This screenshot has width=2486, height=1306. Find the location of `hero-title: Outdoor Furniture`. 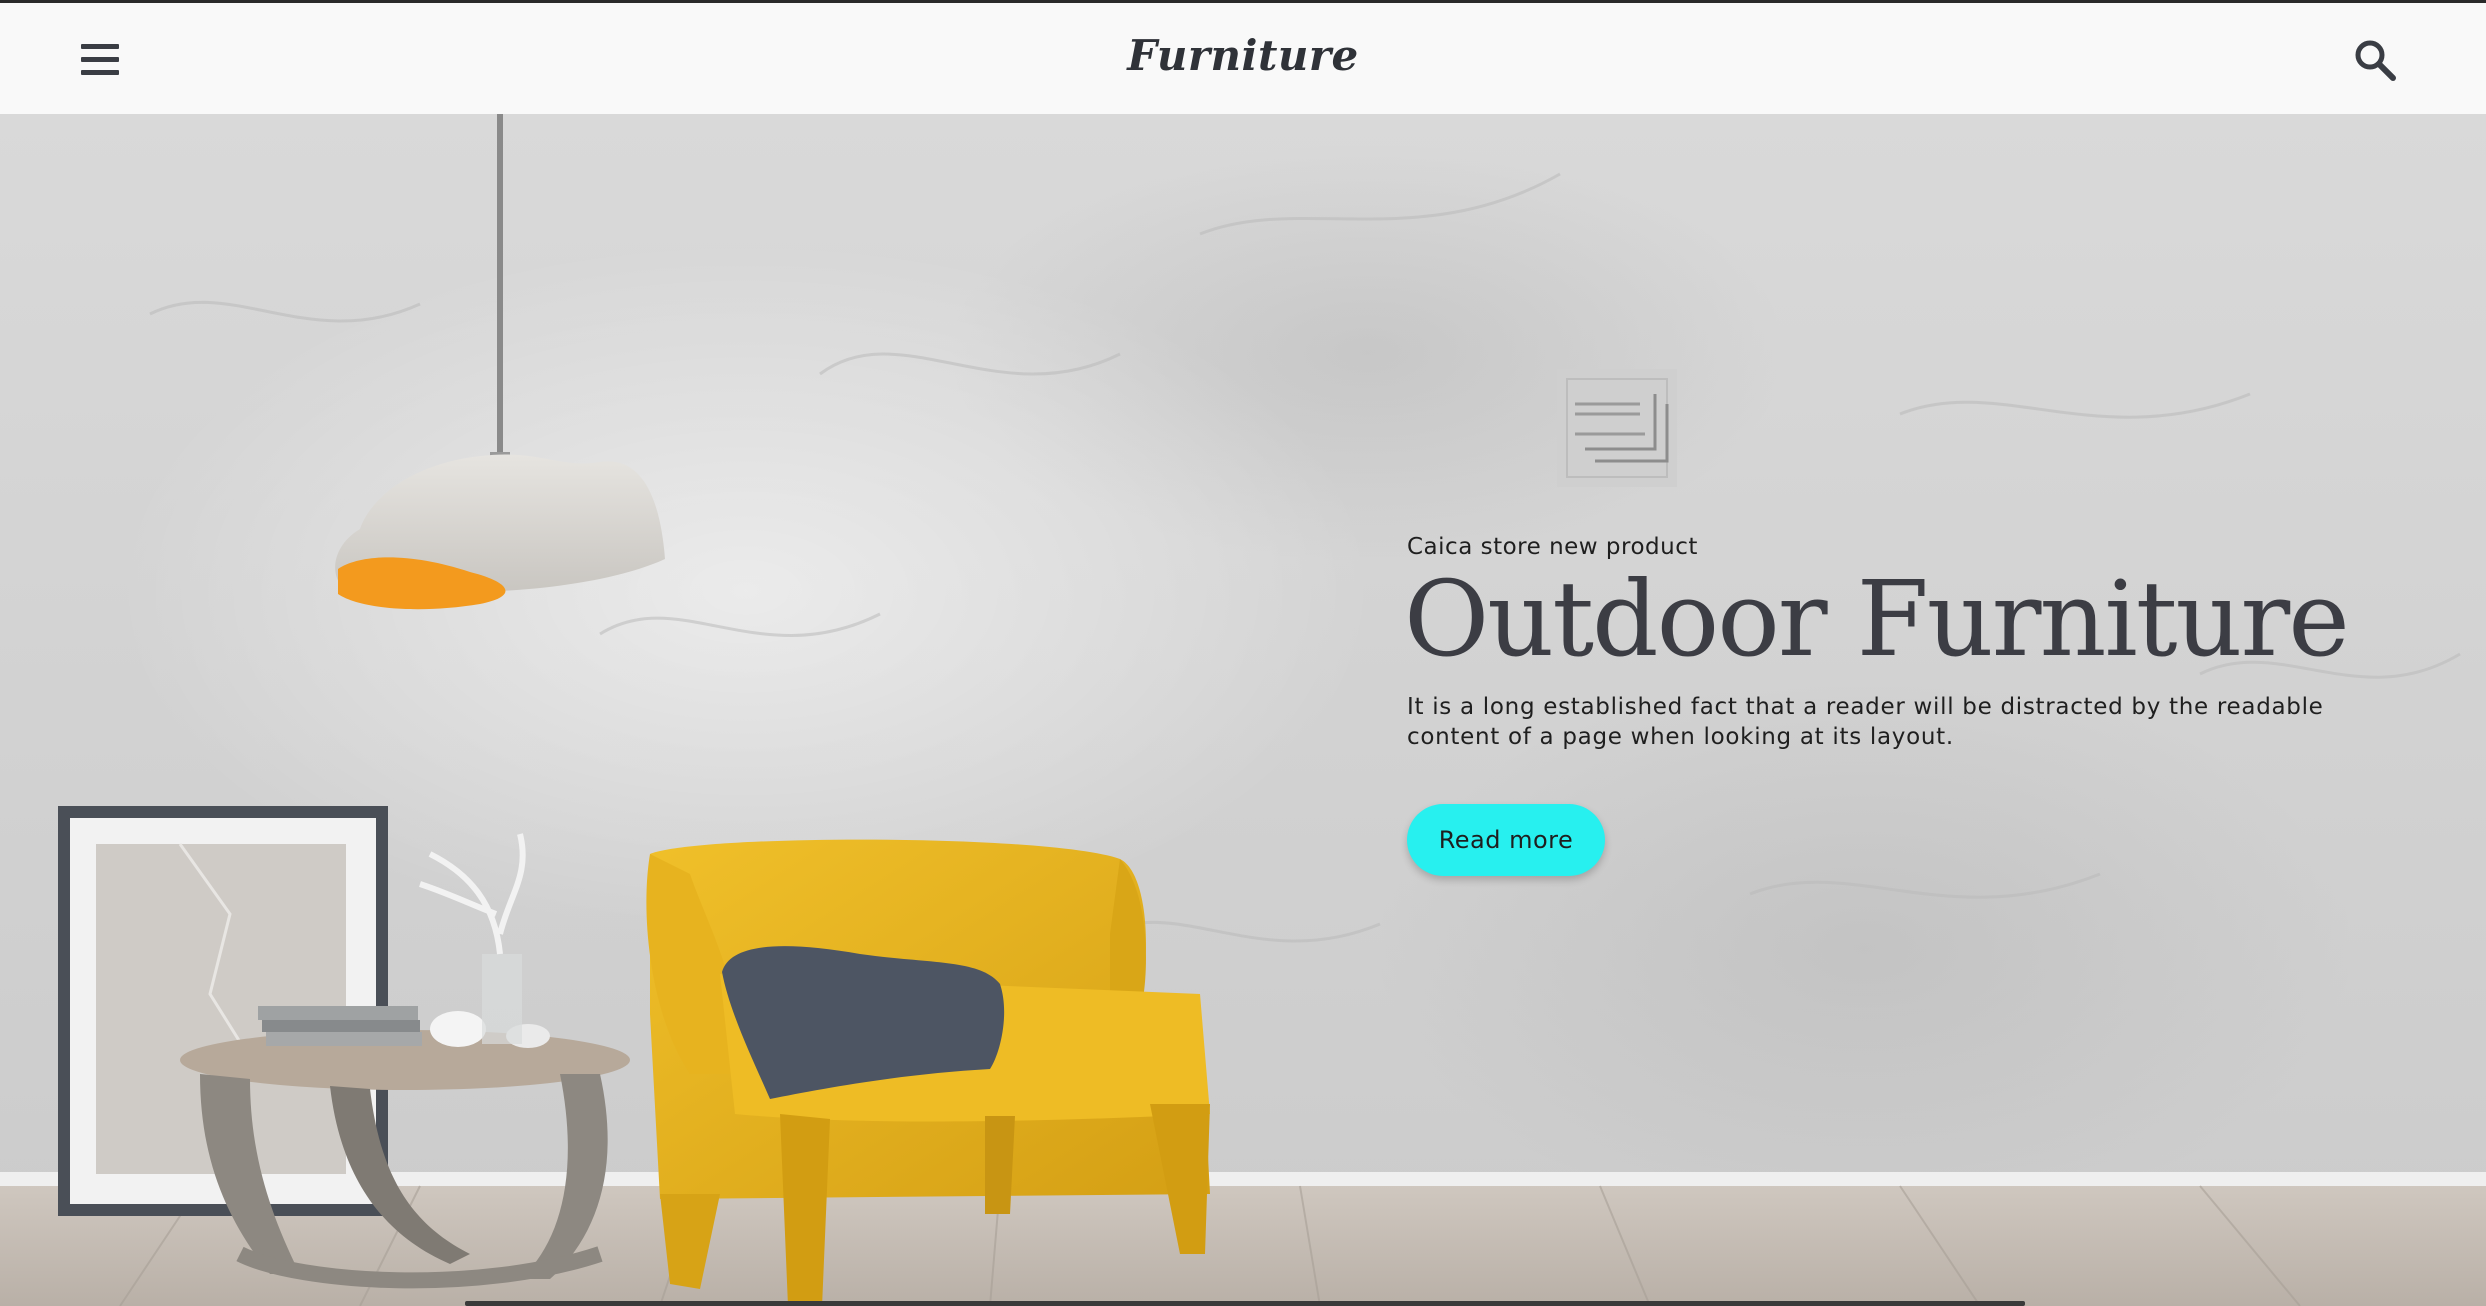

hero-title: Outdoor Furniture is located at coordinates (1877, 619).